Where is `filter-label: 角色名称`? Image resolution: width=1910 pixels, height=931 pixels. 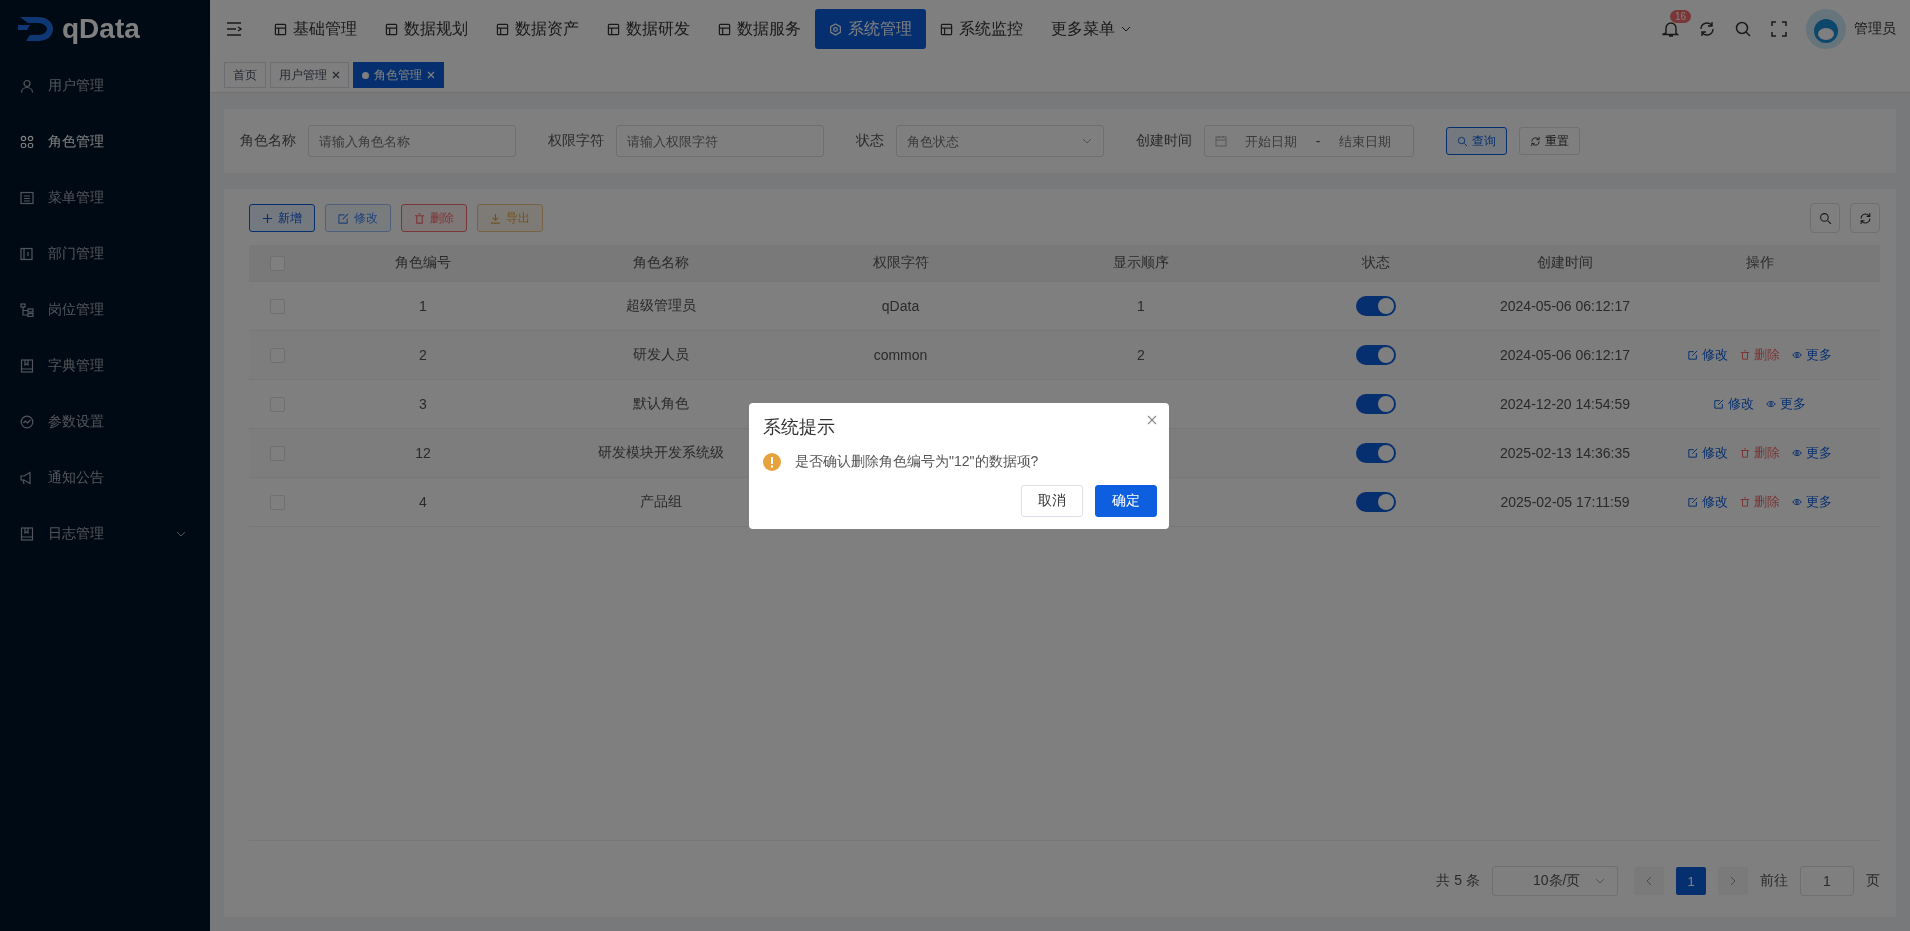
filter-label: 角色名称 is located at coordinates (268, 141).